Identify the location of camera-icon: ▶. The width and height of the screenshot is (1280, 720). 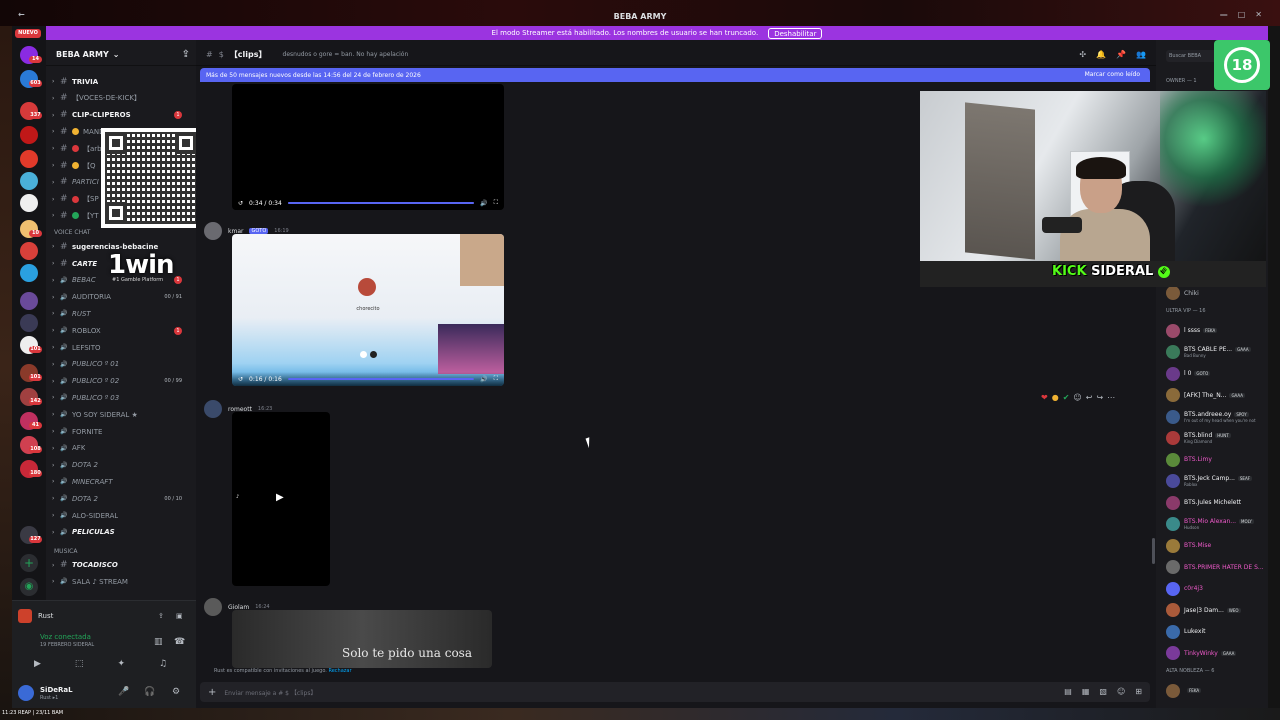
(37, 664).